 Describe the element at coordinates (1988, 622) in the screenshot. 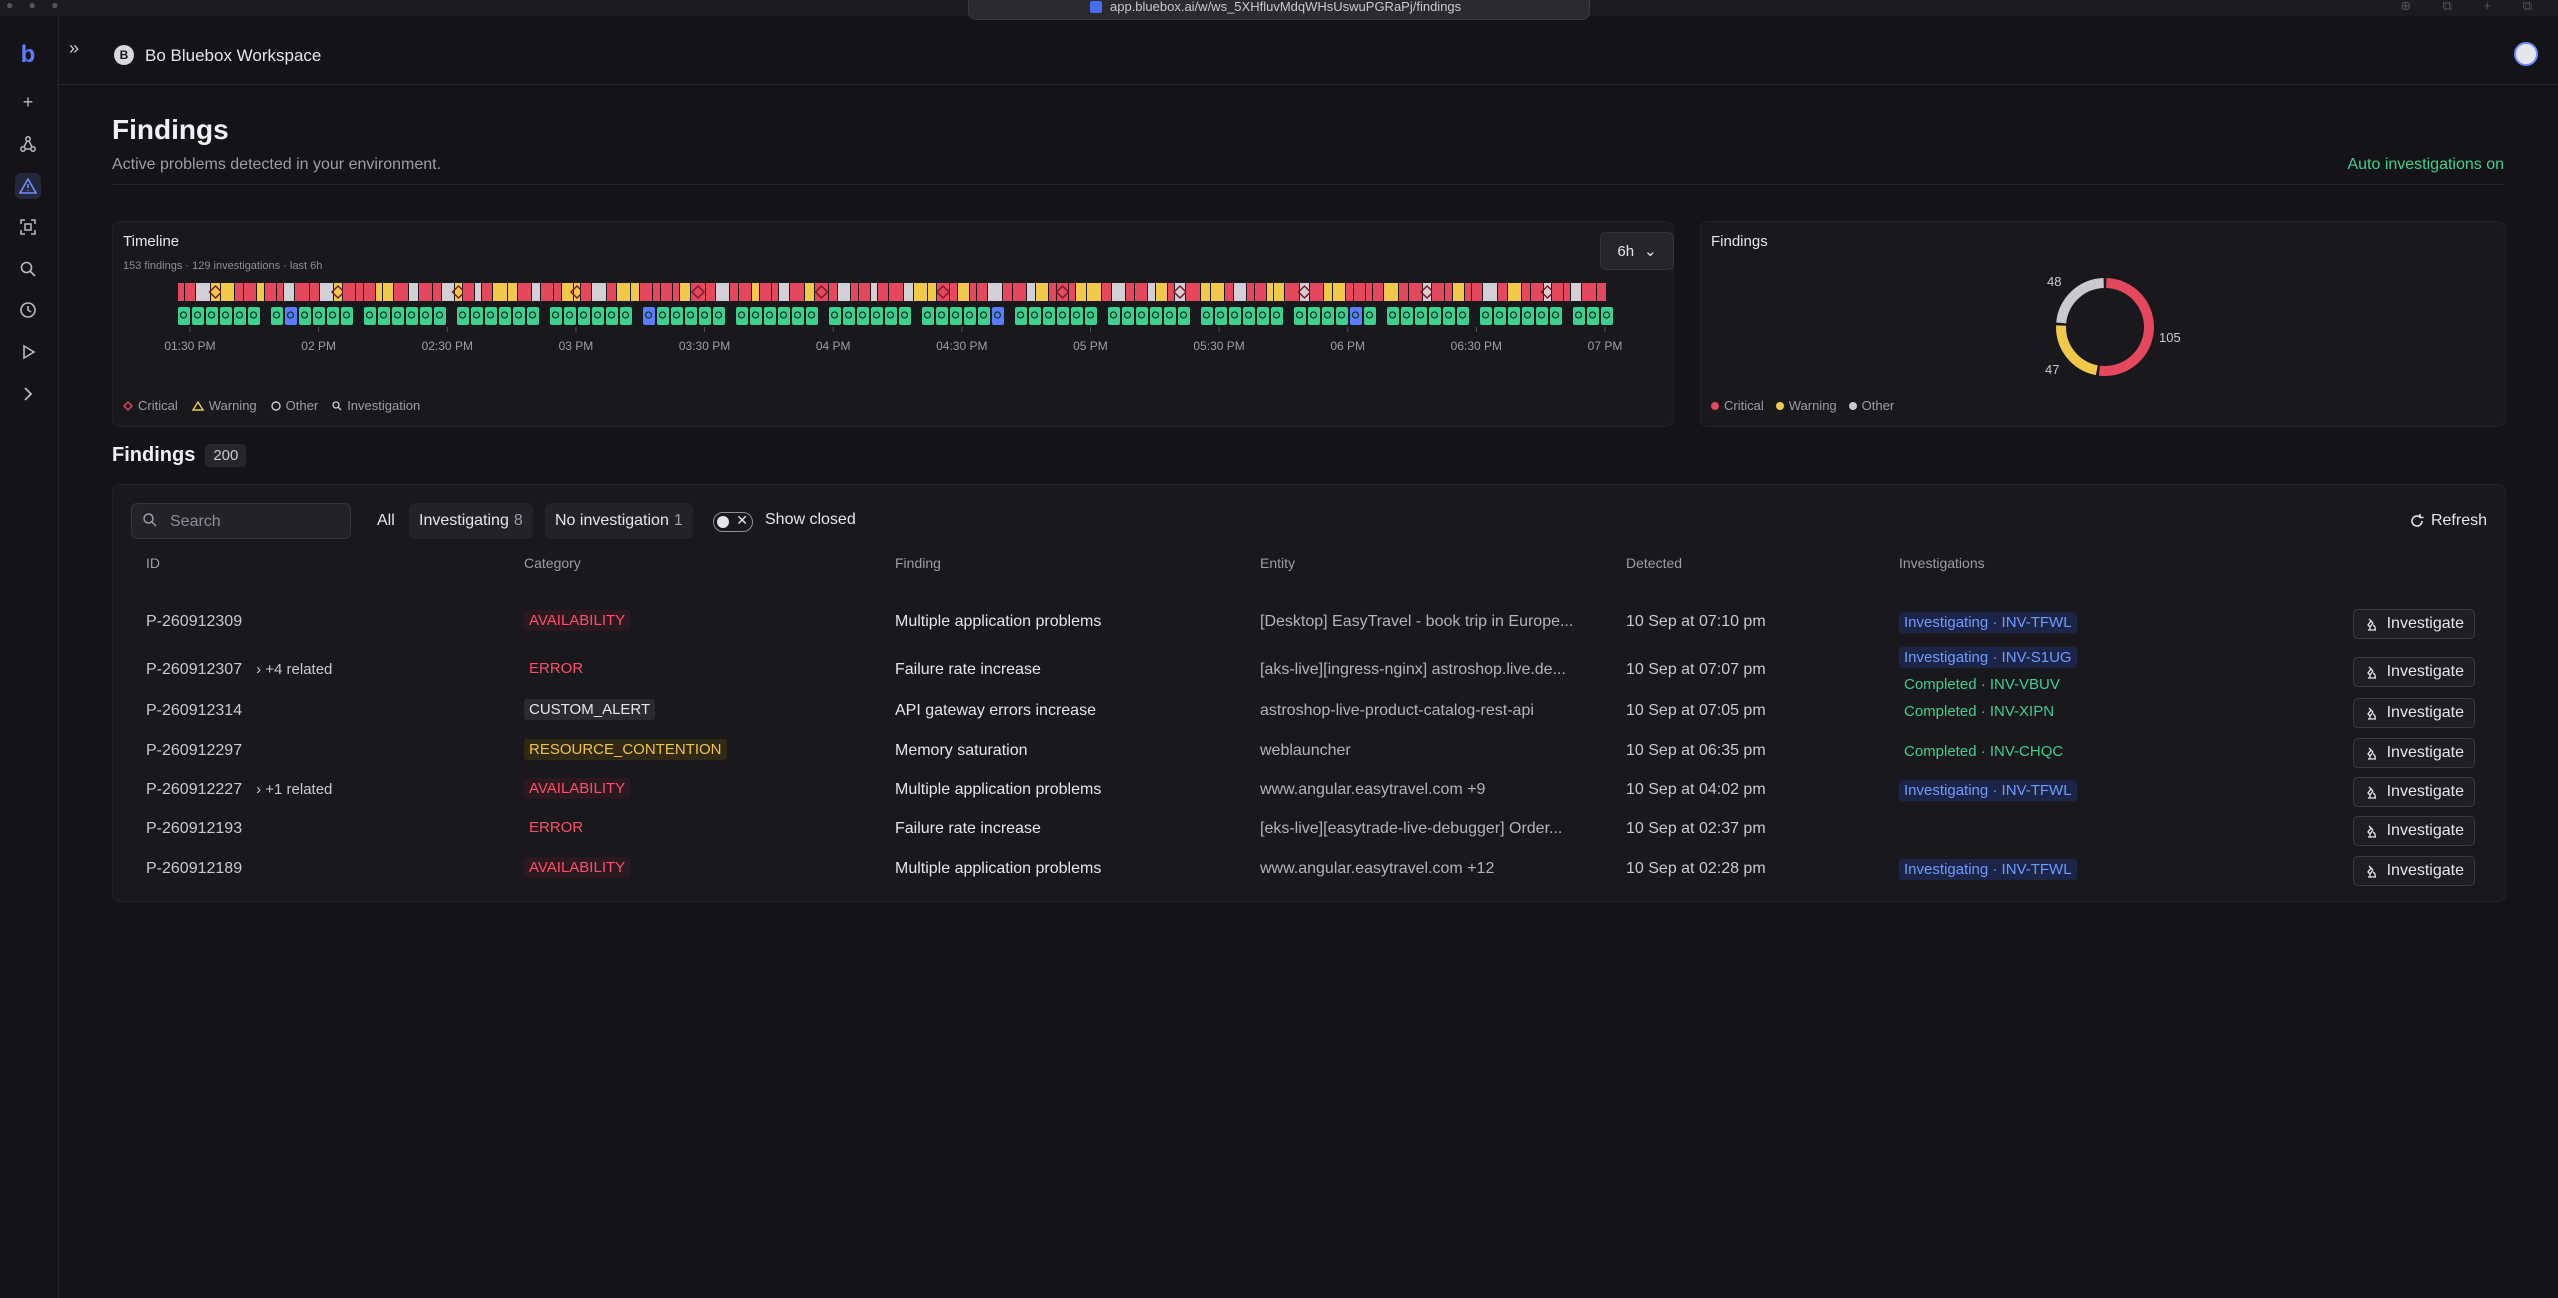

I see `investigation-link: Investigating · INV-TFWL` at that location.